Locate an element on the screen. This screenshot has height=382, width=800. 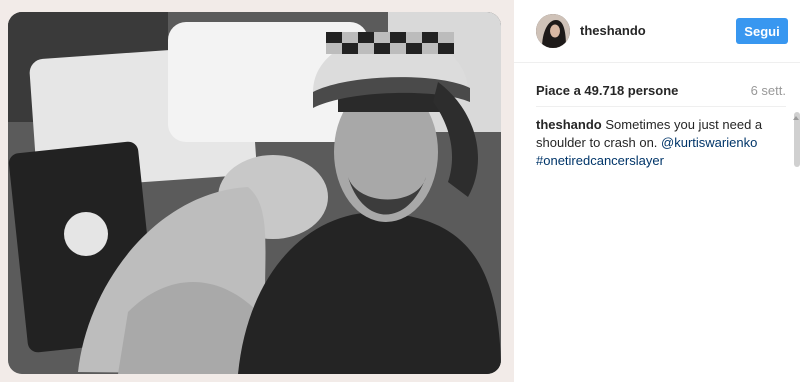
mention-link: @kurtiswarienko is located at coordinates (709, 142).